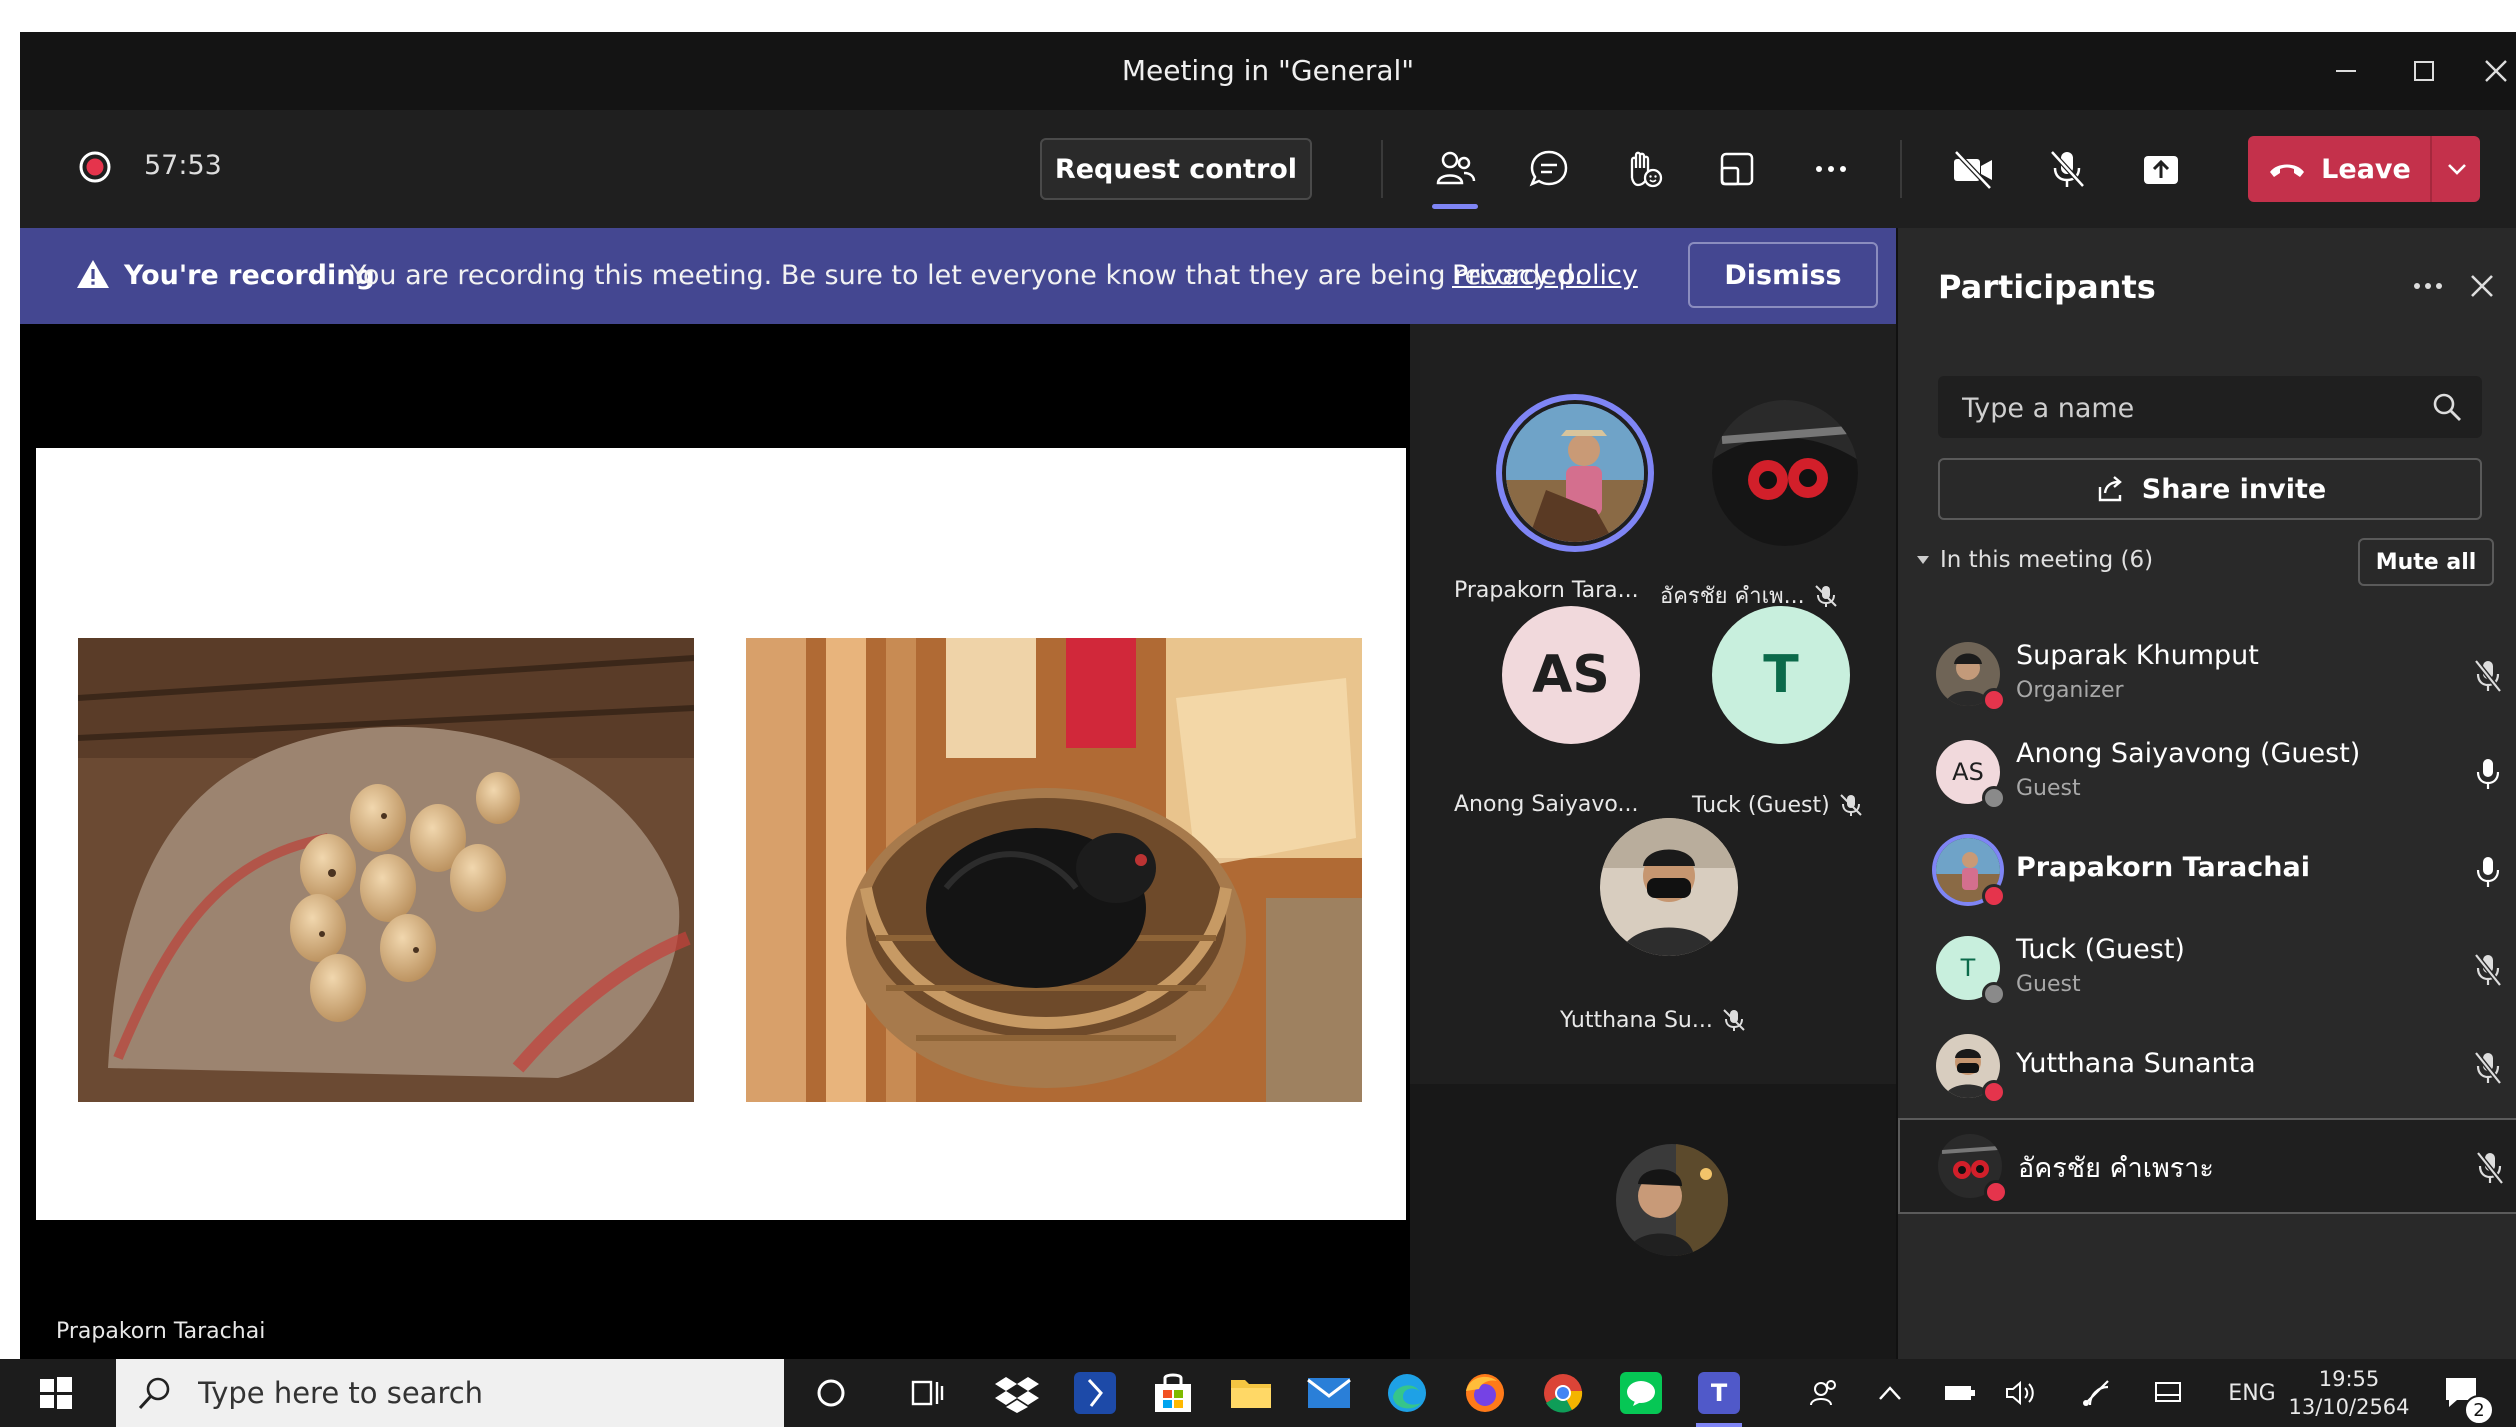  What do you see at coordinates (1054, 870) in the screenshot?
I see `hen-basket-photo` at bounding box center [1054, 870].